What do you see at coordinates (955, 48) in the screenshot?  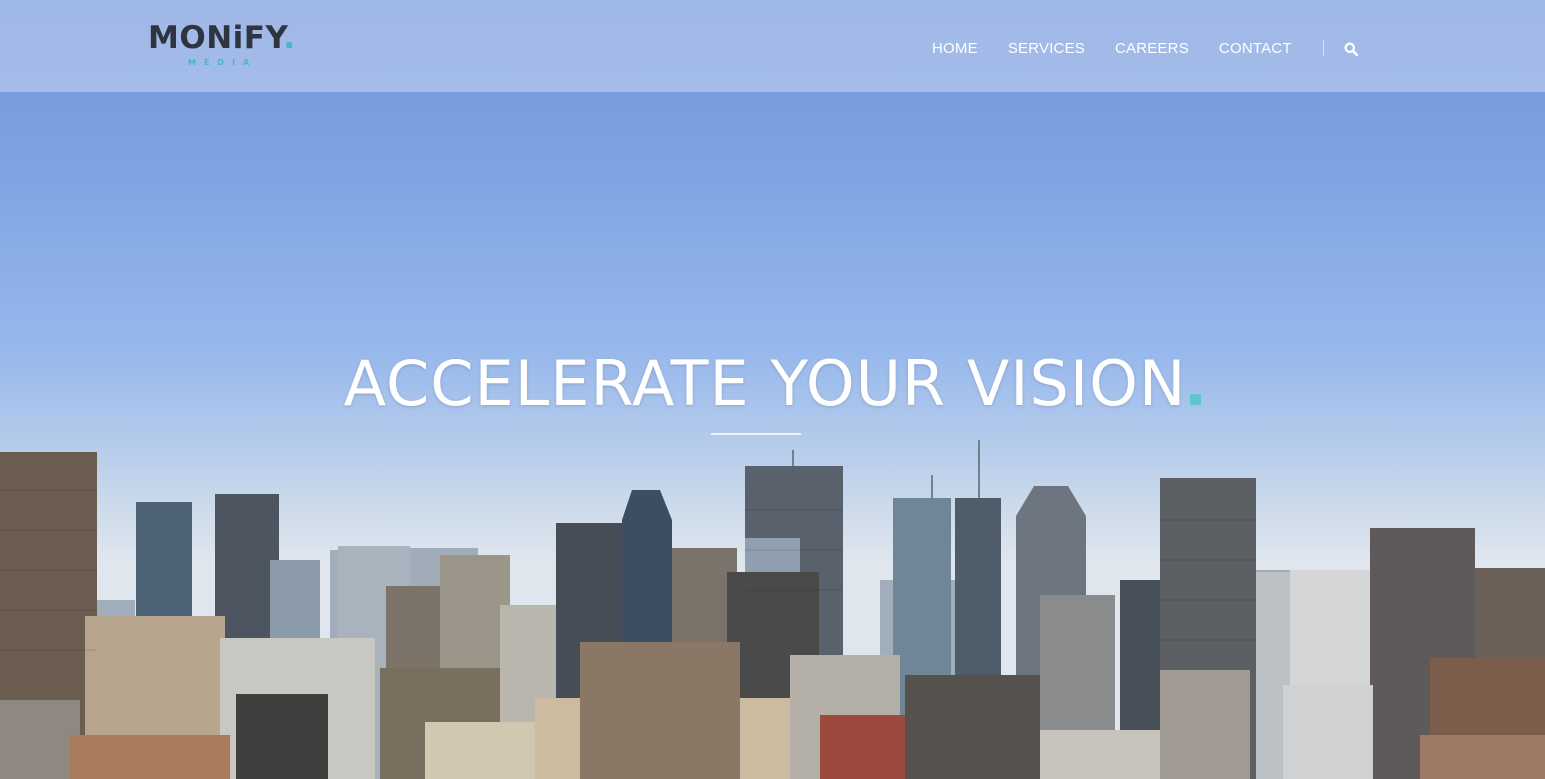 I see `nav-item-home: HOME` at bounding box center [955, 48].